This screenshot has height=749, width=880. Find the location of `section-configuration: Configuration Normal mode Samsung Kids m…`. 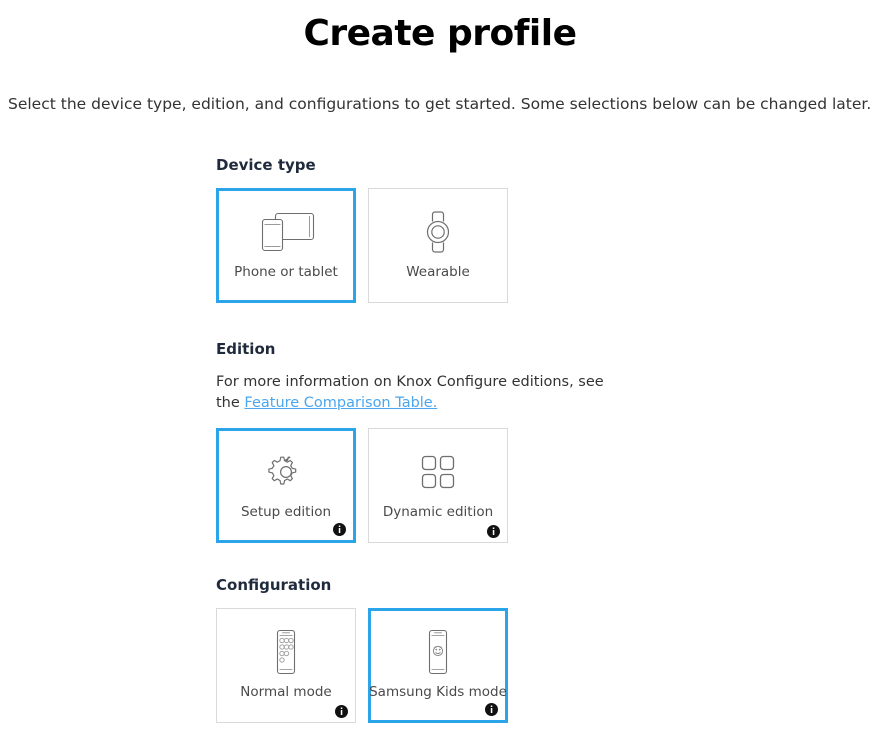

section-configuration: Configuration Normal mode Samsung Kids m… is located at coordinates (548, 649).